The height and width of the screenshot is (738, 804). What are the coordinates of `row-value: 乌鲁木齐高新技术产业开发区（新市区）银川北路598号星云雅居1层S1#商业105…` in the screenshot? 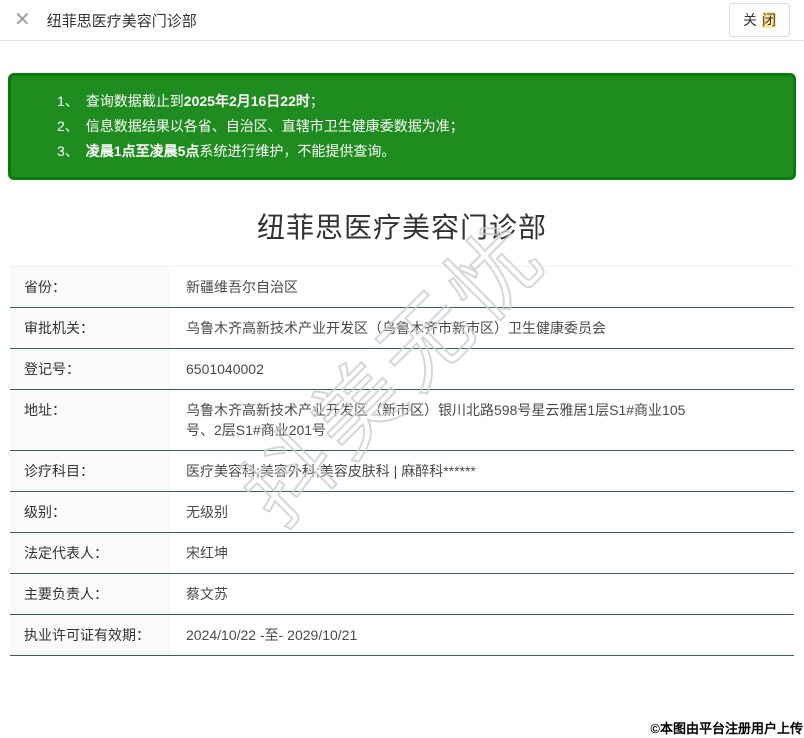 It's located at (436, 420).